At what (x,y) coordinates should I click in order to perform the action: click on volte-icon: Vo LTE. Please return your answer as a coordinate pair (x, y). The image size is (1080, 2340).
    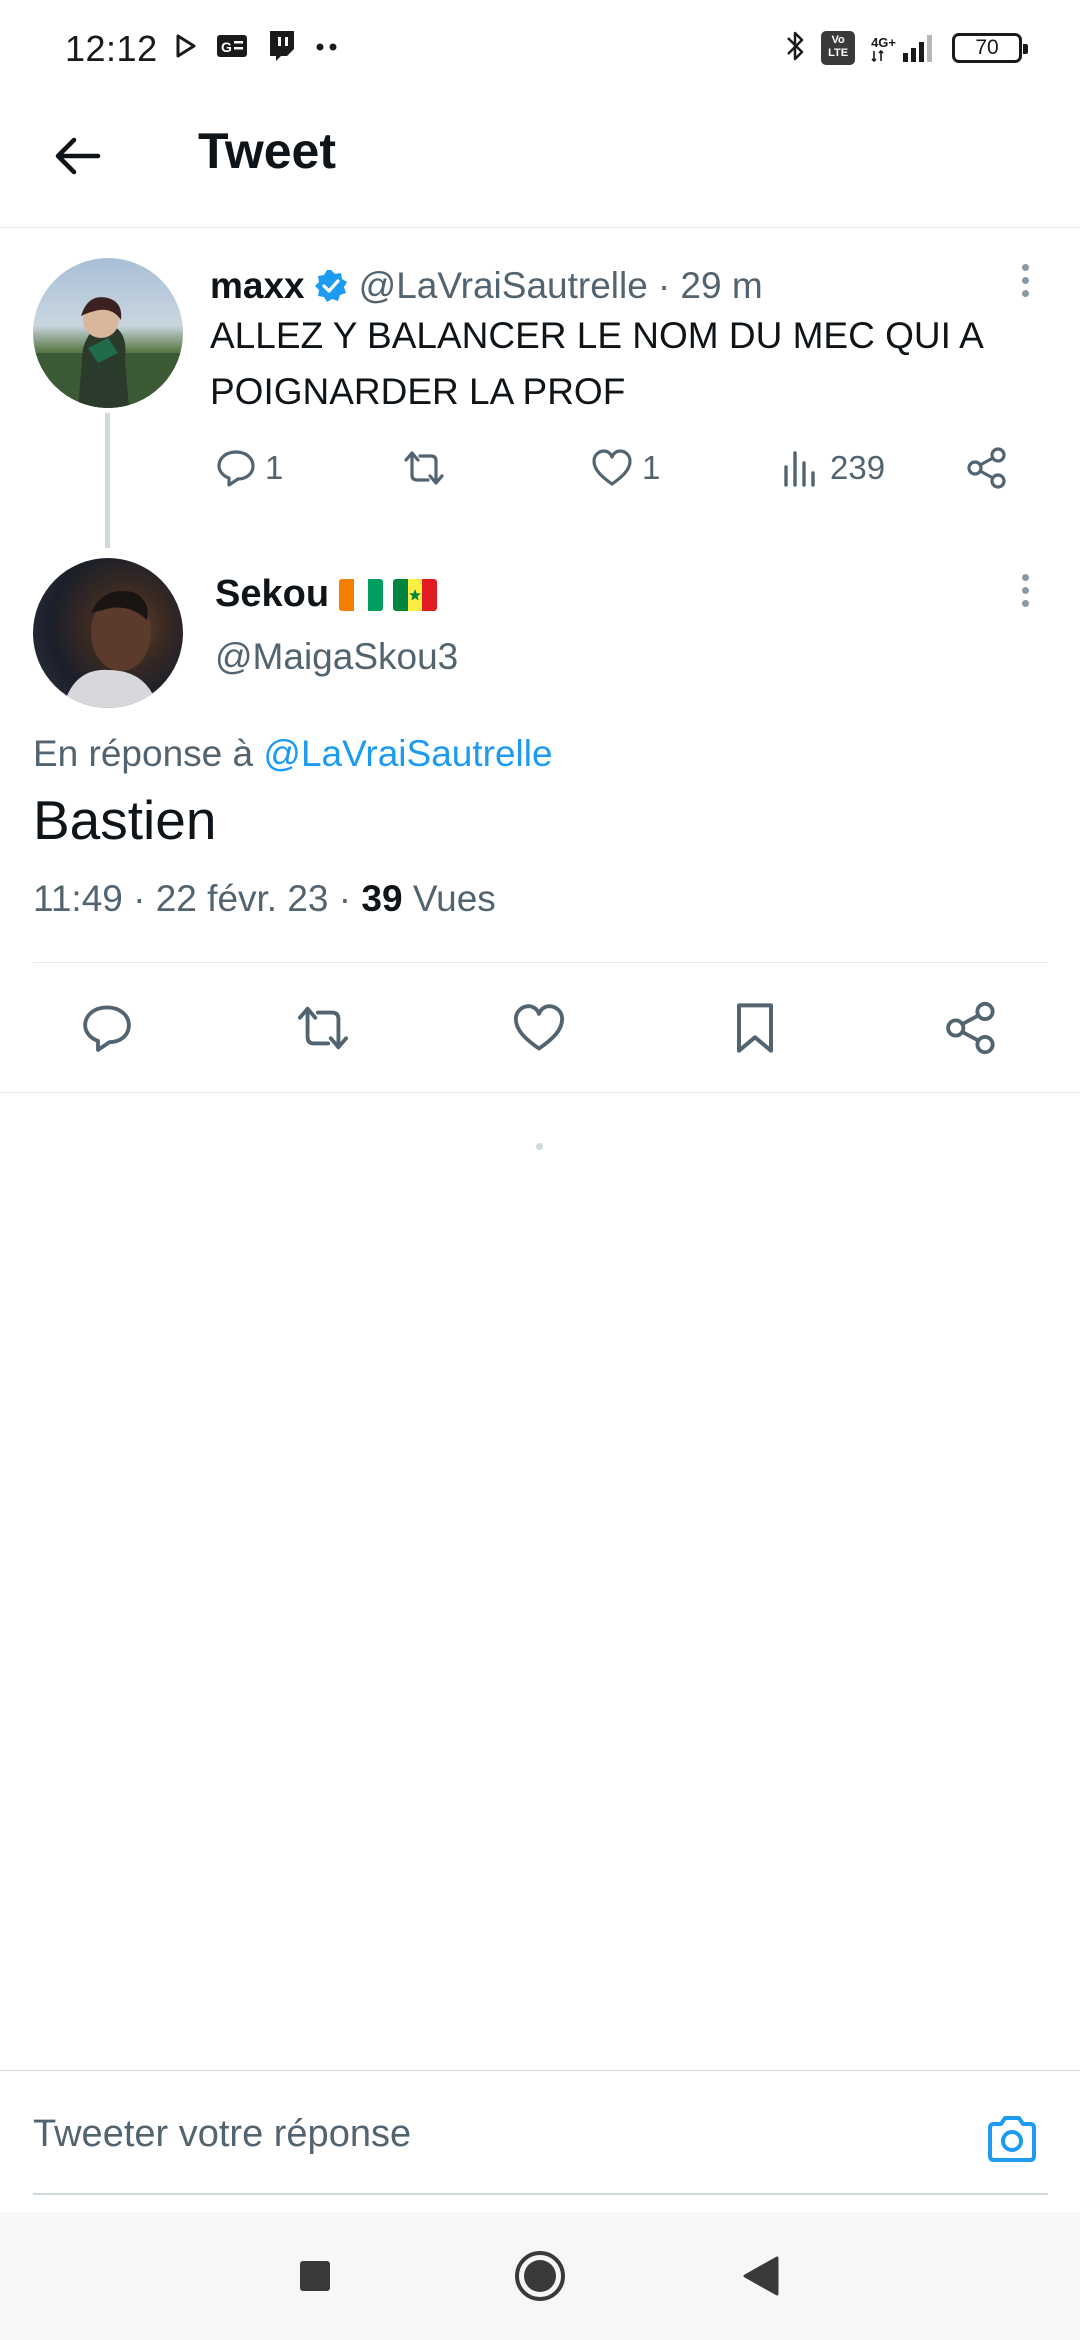
    Looking at the image, I should click on (838, 48).